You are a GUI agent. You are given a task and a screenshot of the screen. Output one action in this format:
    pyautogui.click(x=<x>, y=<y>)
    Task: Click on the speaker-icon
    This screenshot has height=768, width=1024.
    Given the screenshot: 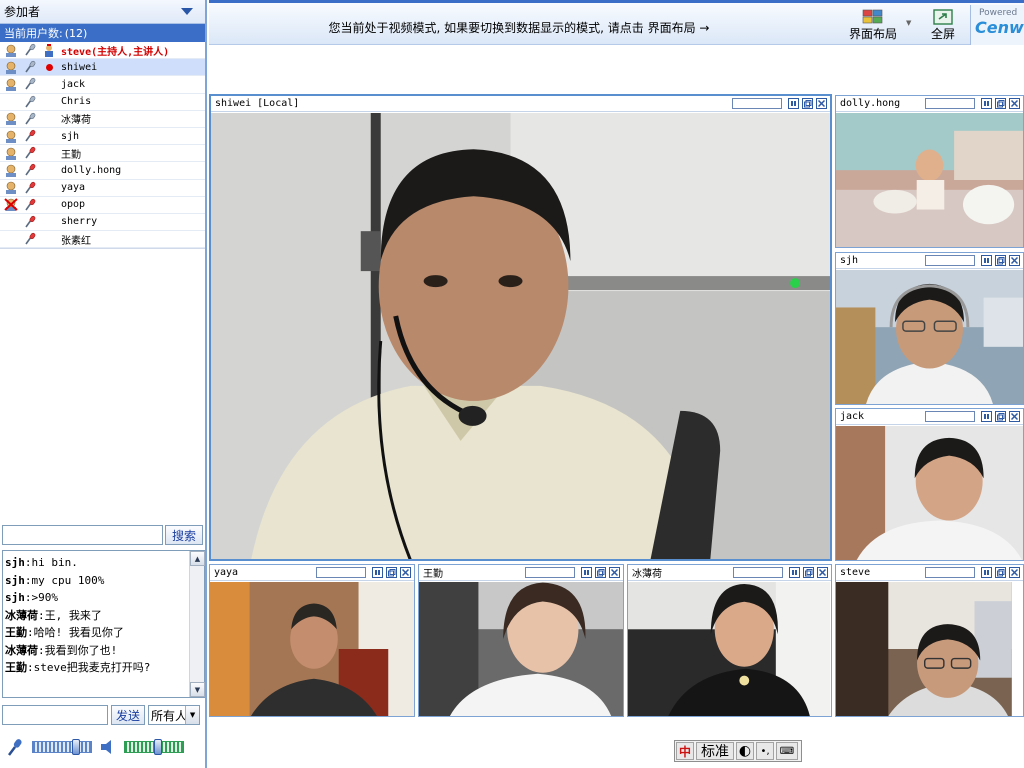 What is the action you would take?
    pyautogui.click(x=108, y=747)
    